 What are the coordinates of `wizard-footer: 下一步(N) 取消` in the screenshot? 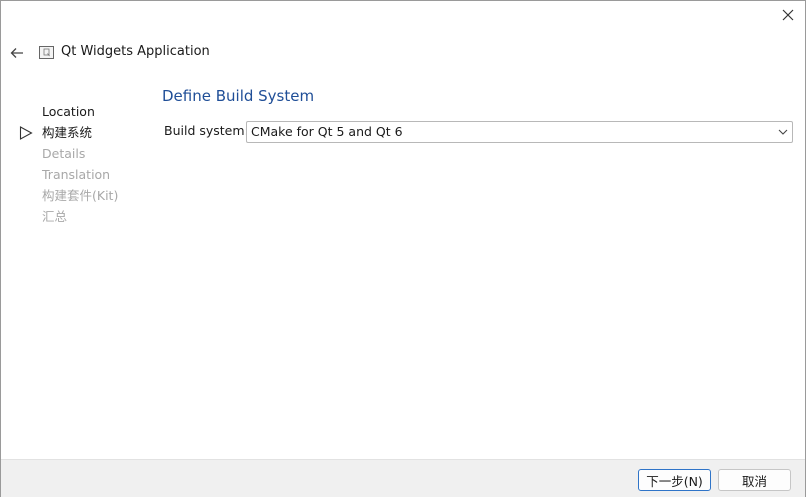 It's located at (403, 478).